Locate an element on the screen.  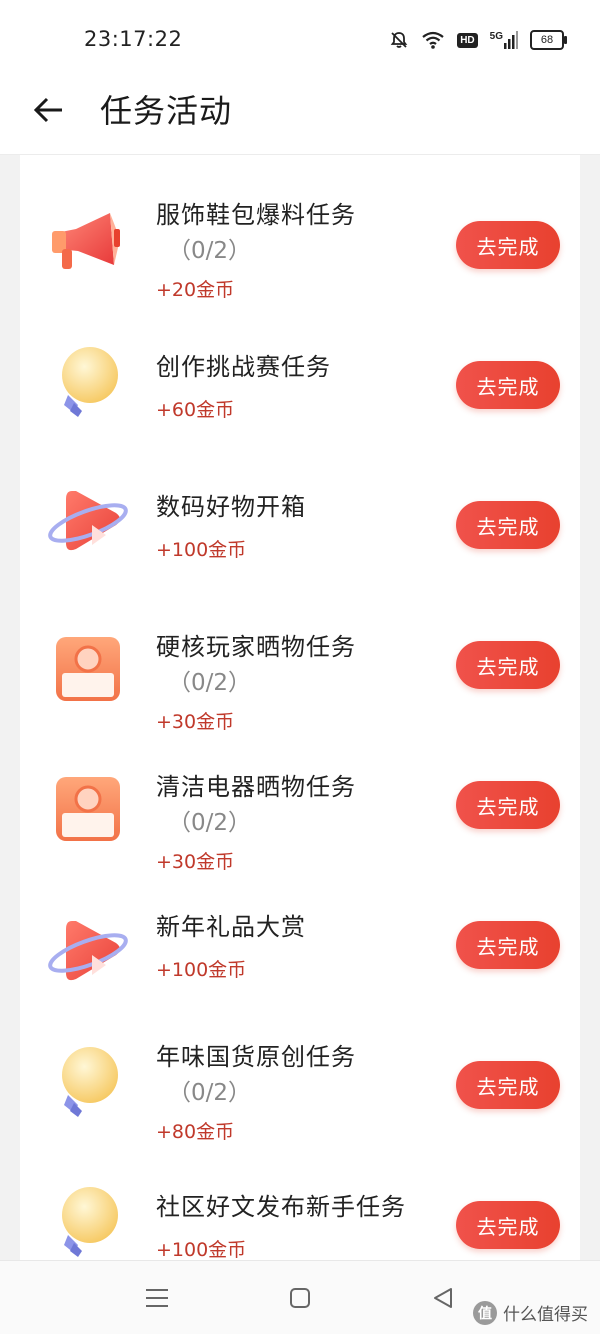
status-icons: HD 5G 68 is located at coordinates (478, 40).